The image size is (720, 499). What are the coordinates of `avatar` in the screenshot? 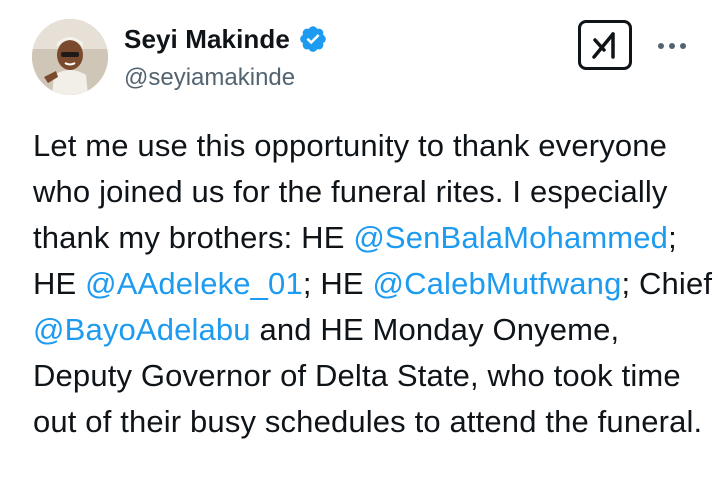 It's located at (70, 57).